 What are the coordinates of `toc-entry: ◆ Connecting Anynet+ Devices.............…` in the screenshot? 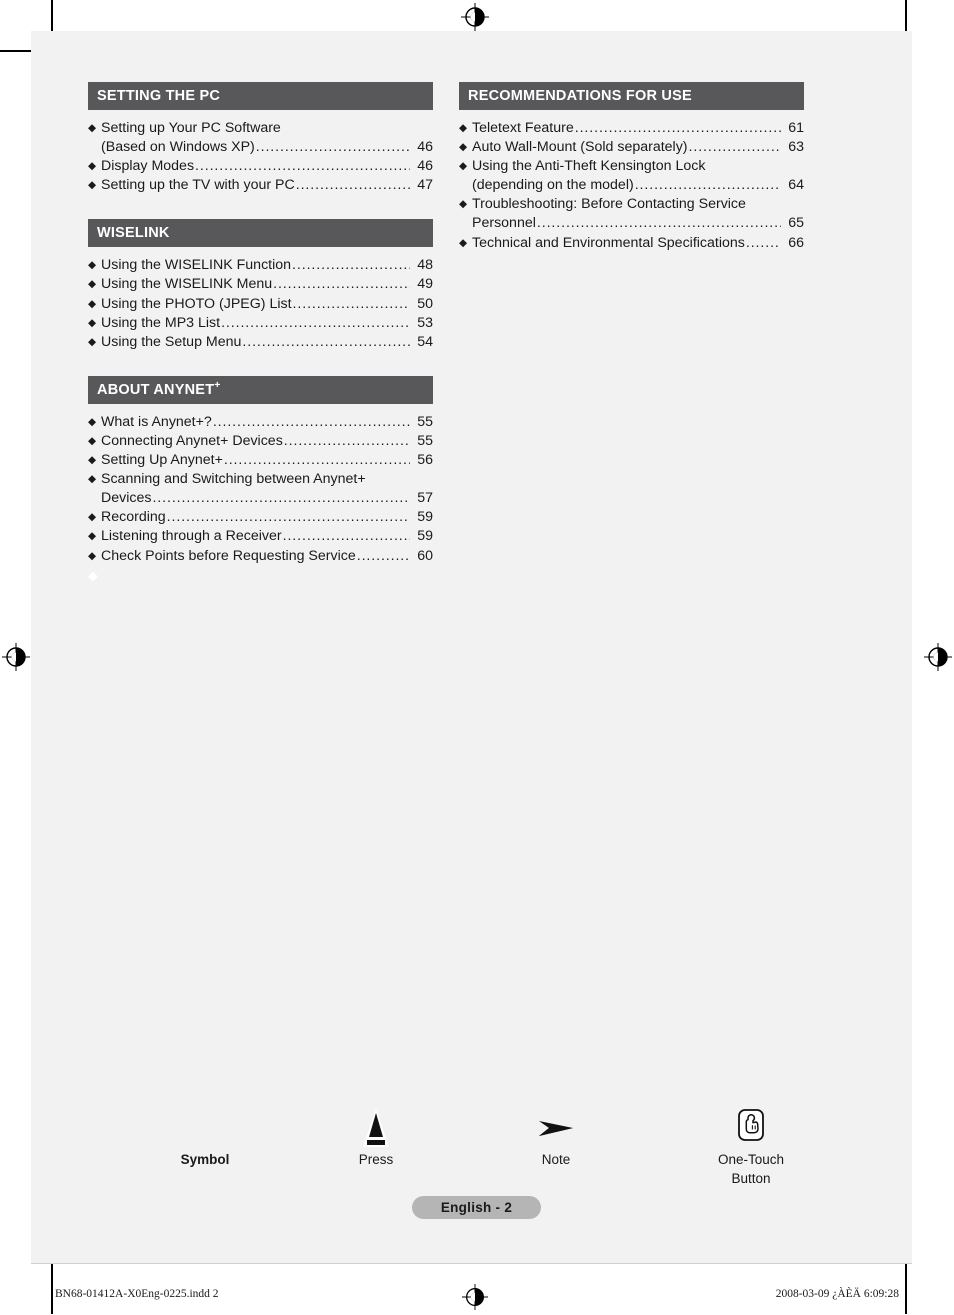 It's located at (260, 441).